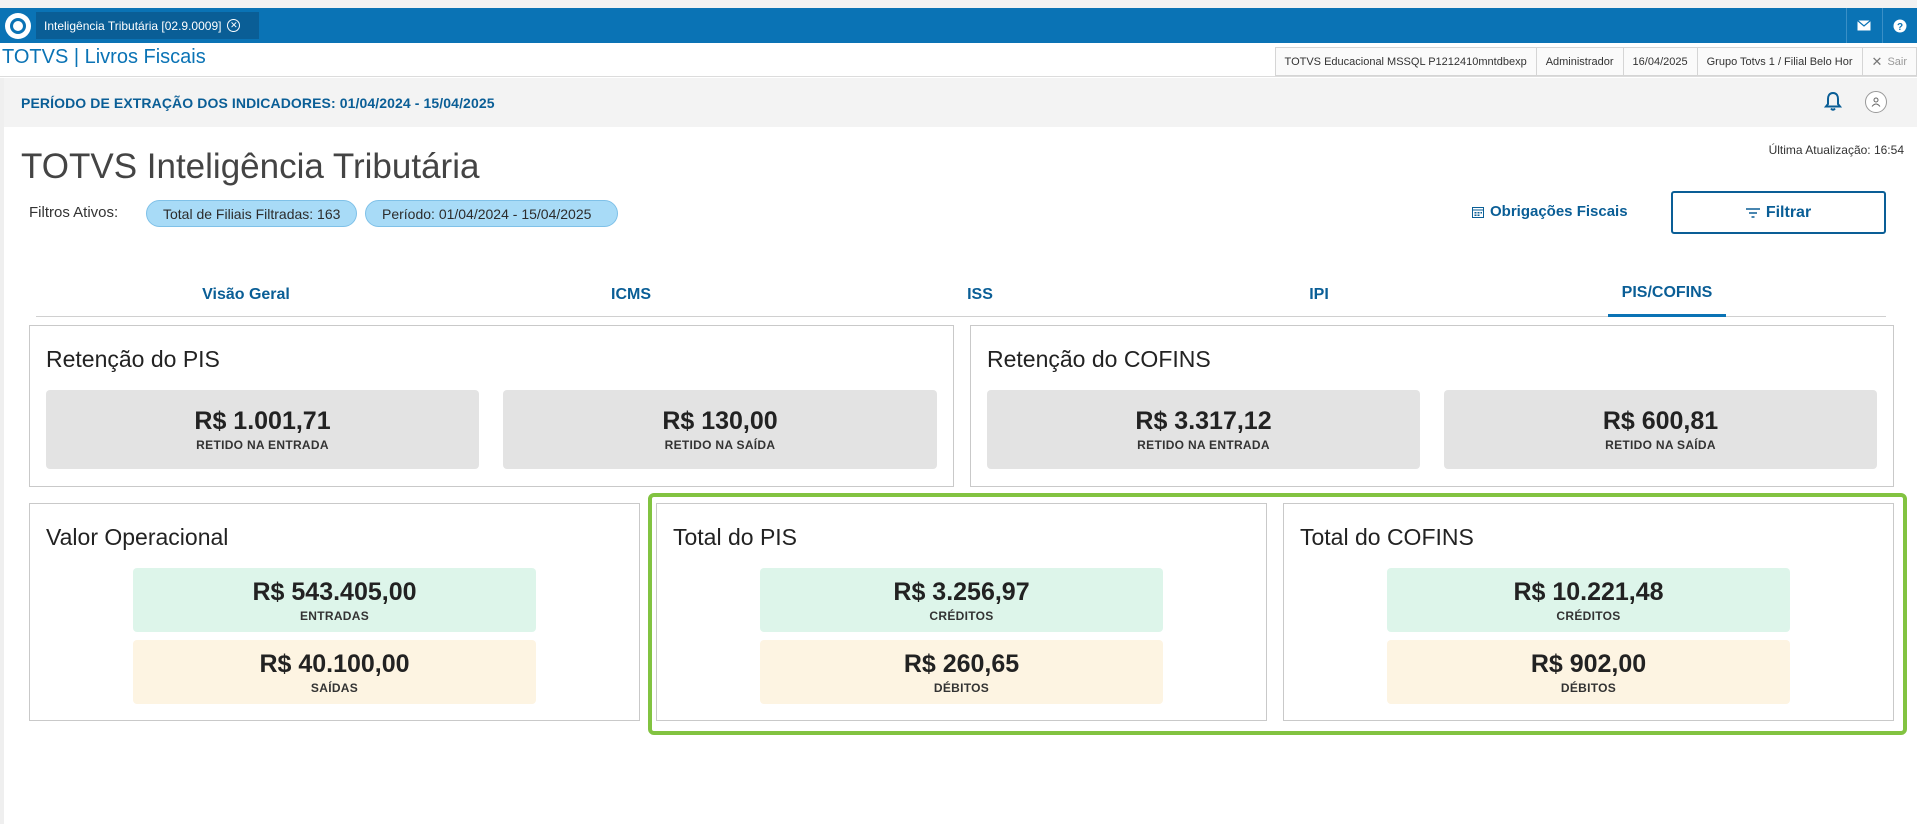 The image size is (1917, 824). I want to click on mail-icon, so click(1863, 25).